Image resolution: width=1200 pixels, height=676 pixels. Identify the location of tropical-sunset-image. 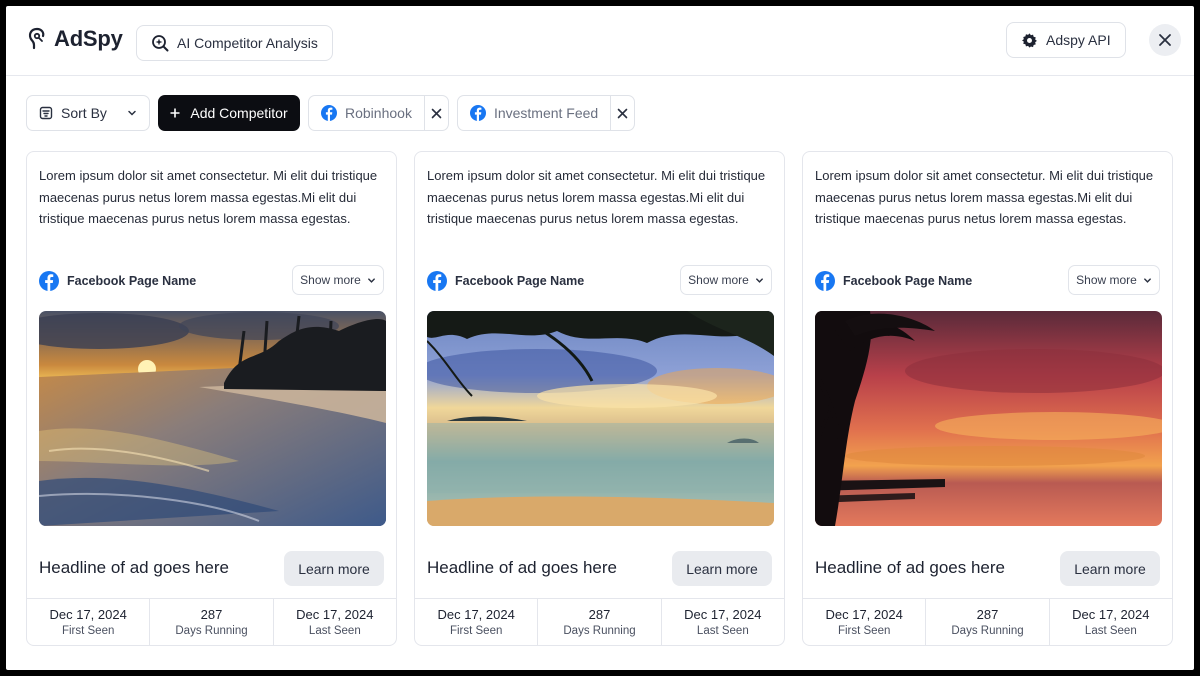
(600, 418).